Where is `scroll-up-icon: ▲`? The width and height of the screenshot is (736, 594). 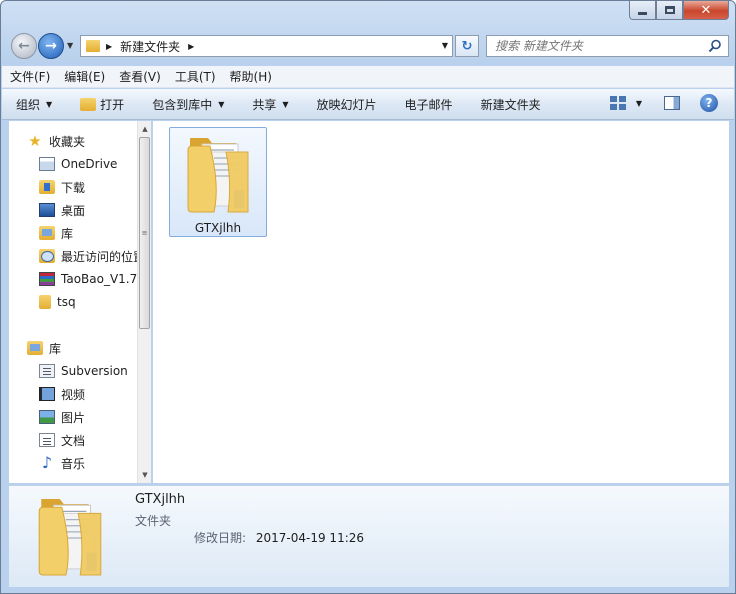 scroll-up-icon: ▲ is located at coordinates (145, 129).